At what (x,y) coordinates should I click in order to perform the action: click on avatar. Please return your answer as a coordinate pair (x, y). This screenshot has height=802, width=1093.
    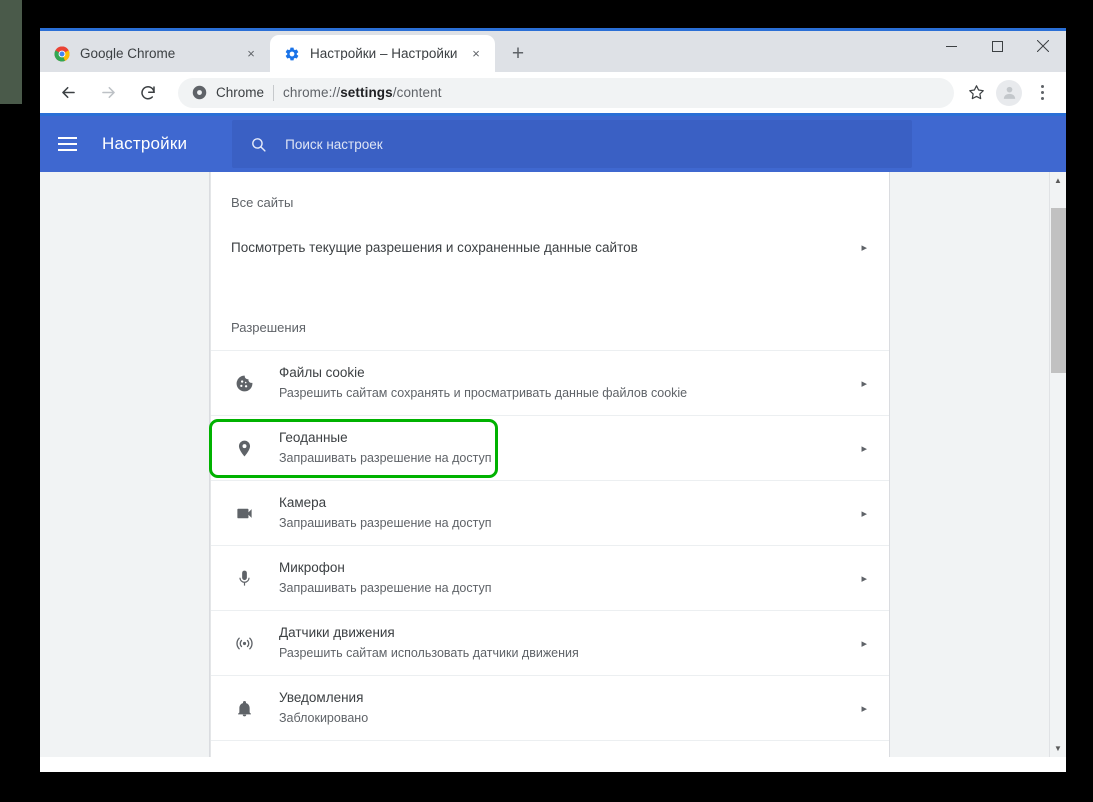
    Looking at the image, I should click on (1009, 92).